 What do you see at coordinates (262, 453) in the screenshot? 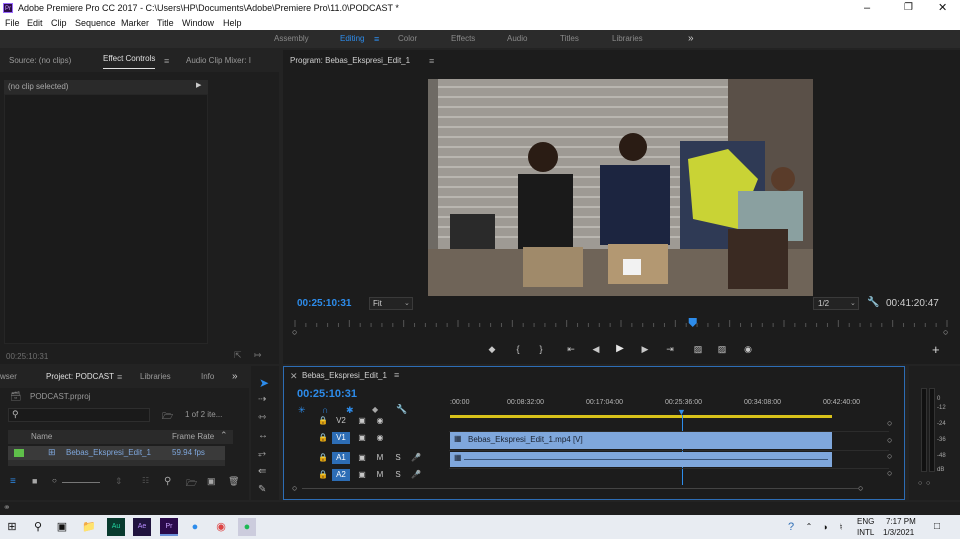
I see `razor-tool-icon: ⥅` at bounding box center [262, 453].